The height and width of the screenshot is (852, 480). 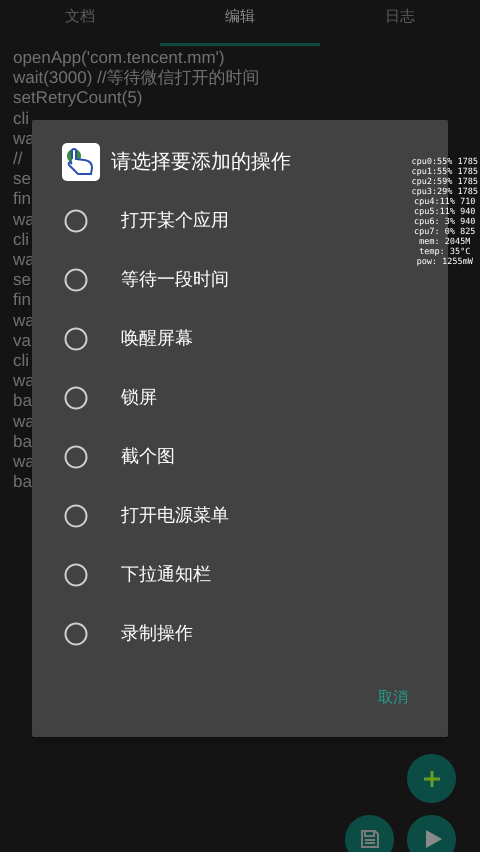 I want to click on perf-stat: mem: 2045M, so click(x=444, y=242).